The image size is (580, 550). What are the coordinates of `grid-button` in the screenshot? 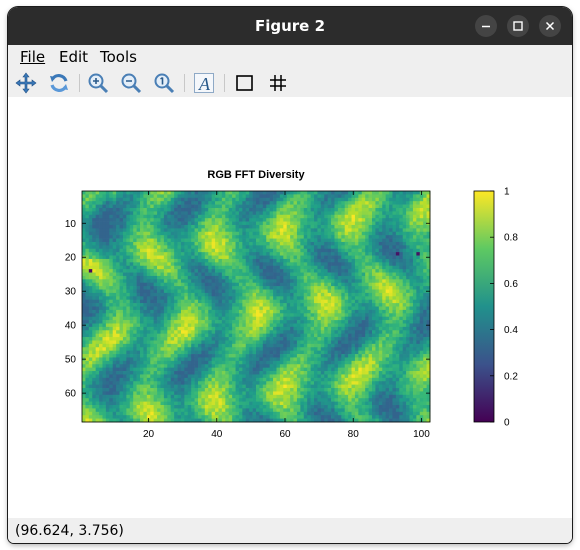 It's located at (278, 83).